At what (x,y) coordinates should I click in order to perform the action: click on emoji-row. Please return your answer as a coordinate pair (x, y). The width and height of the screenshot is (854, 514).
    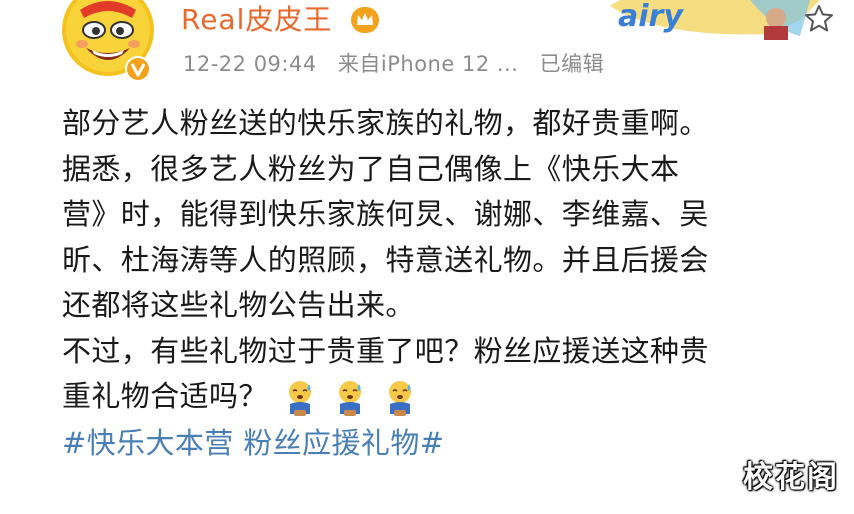
    Looking at the image, I should click on (359, 398).